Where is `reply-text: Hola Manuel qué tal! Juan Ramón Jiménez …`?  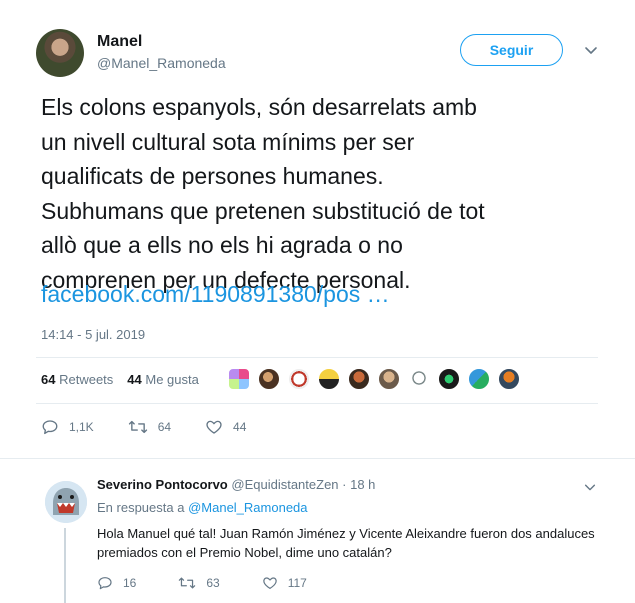 reply-text: Hola Manuel qué tal! Juan Ramón Jiménez … is located at coordinates (346, 543).